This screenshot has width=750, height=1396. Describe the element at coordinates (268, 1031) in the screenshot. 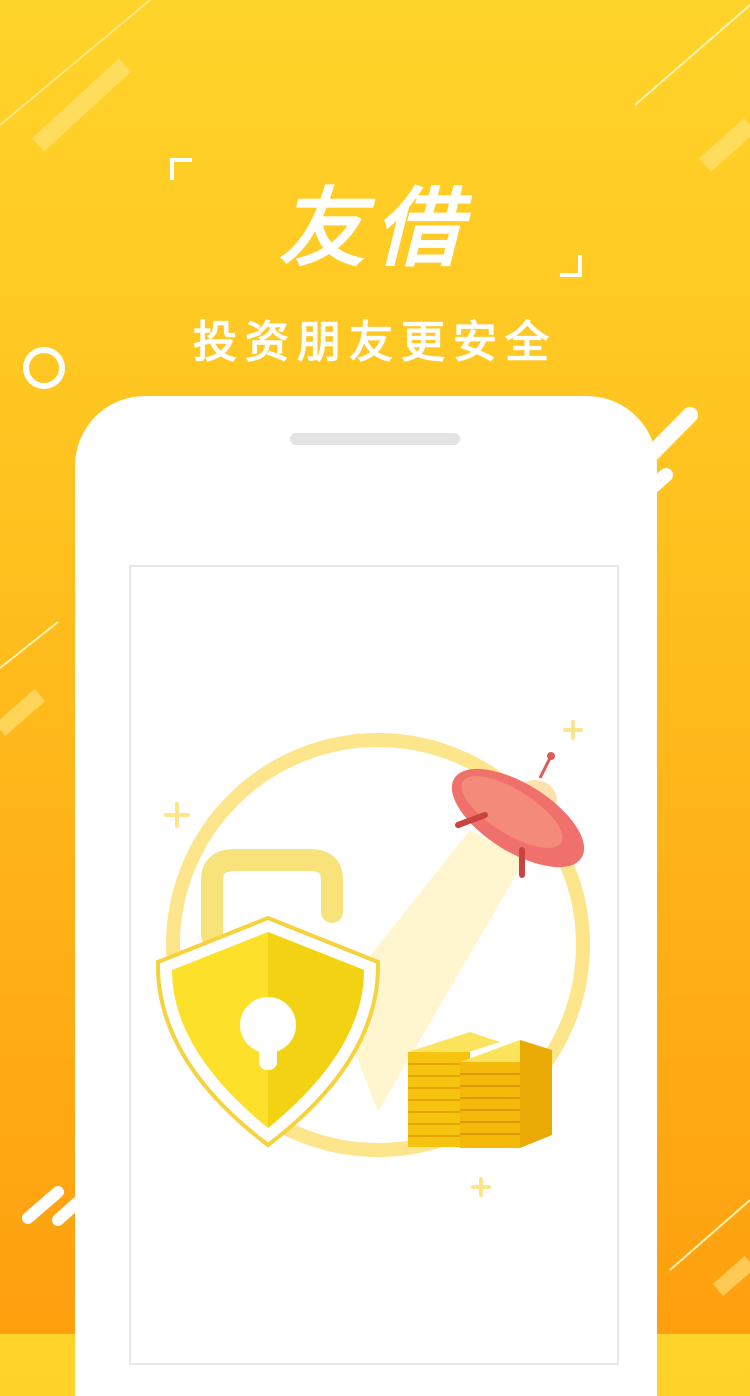

I see `lock-shield-icon` at that location.